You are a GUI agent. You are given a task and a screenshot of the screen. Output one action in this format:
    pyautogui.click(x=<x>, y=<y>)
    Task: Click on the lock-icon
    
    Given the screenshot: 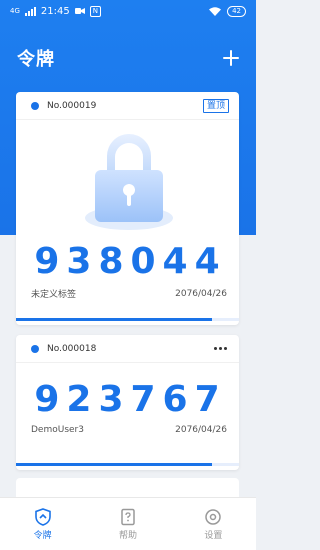 What is the action you would take?
    pyautogui.click(x=129, y=182)
    